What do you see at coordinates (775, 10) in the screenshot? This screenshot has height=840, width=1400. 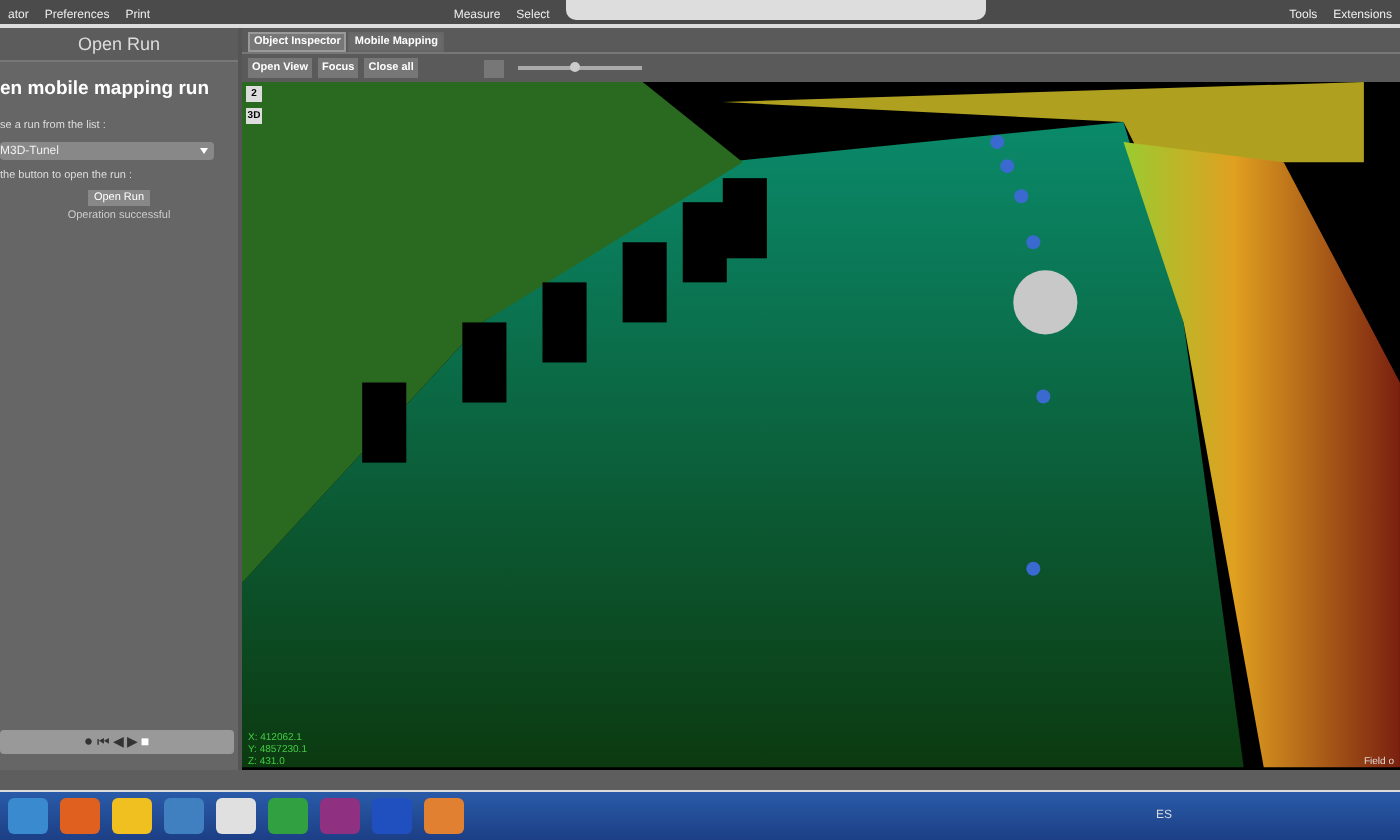 I see `search-field` at bounding box center [775, 10].